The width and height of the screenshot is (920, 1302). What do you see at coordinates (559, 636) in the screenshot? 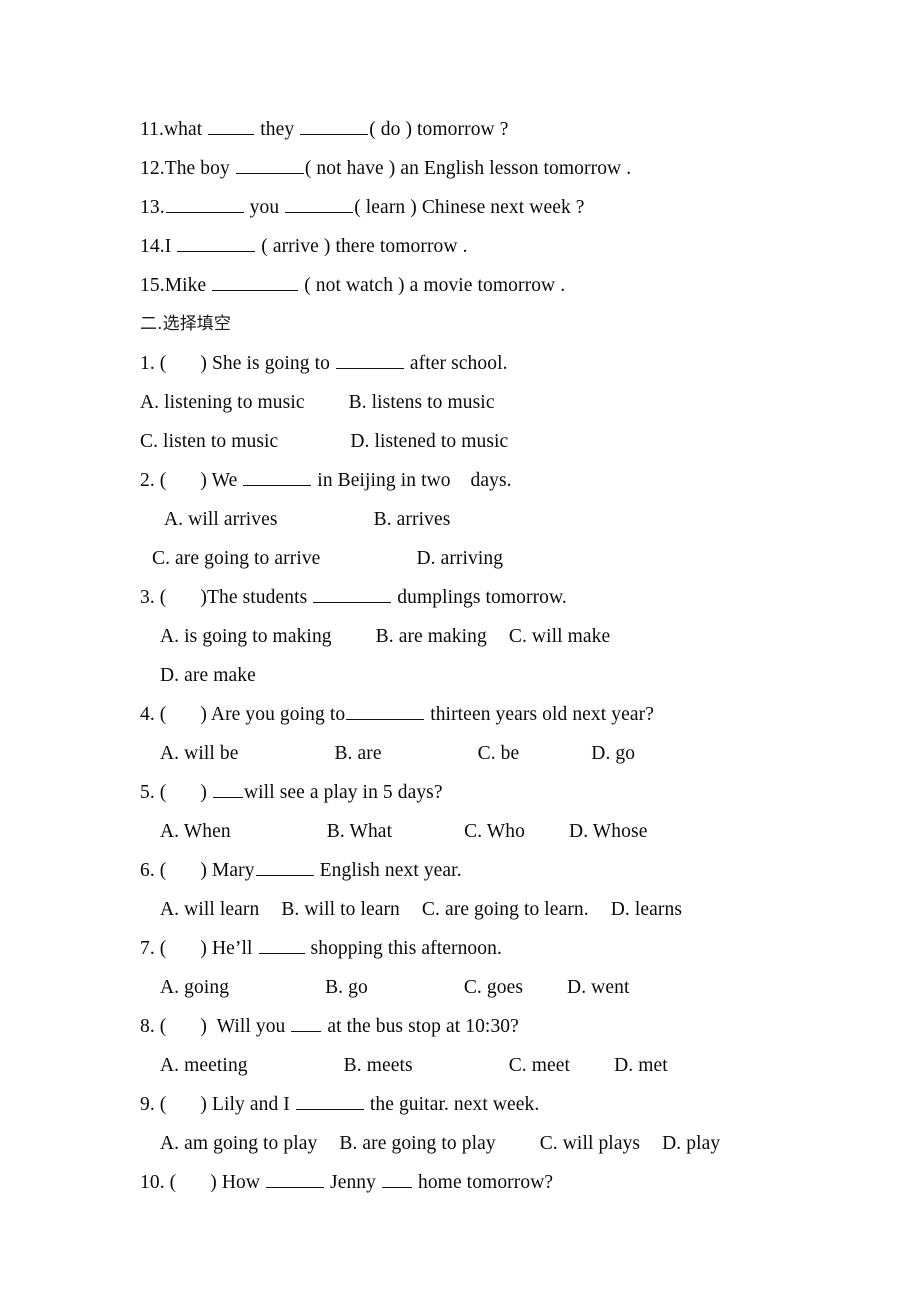
I see `option-c: C. will make` at bounding box center [559, 636].